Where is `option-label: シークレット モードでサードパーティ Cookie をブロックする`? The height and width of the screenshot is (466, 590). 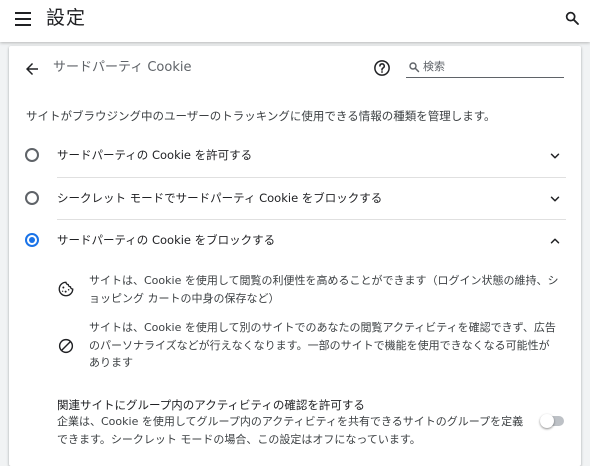
option-label: シークレット モードでサードパーティ Cookie をブロックする is located at coordinates (220, 198).